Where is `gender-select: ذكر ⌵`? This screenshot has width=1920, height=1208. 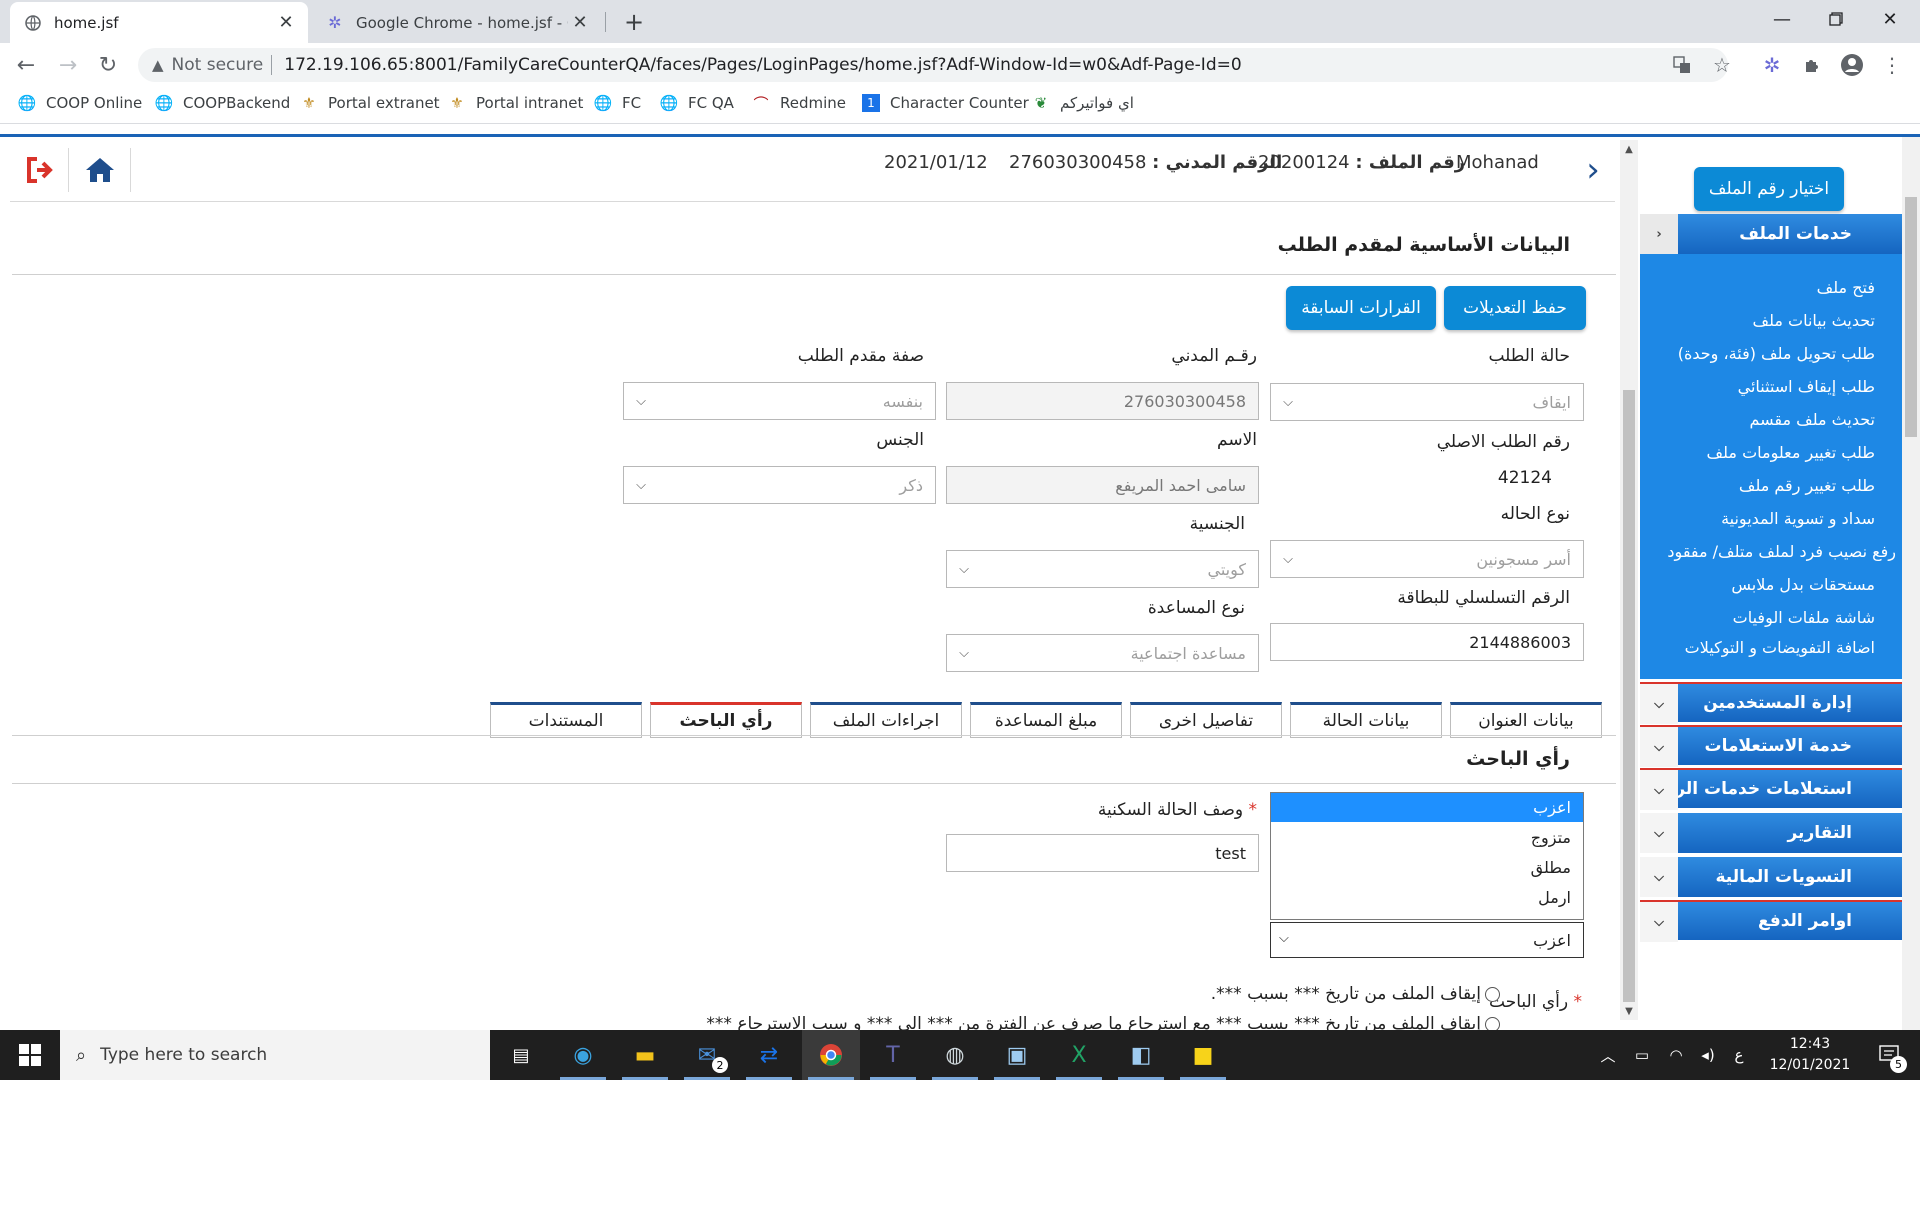
gender-select: ذكر ⌵ is located at coordinates (779, 485).